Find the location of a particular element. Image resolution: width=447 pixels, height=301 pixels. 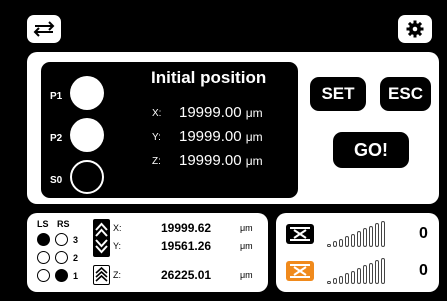

switch-row-1-label: 1 is located at coordinates (76, 276).